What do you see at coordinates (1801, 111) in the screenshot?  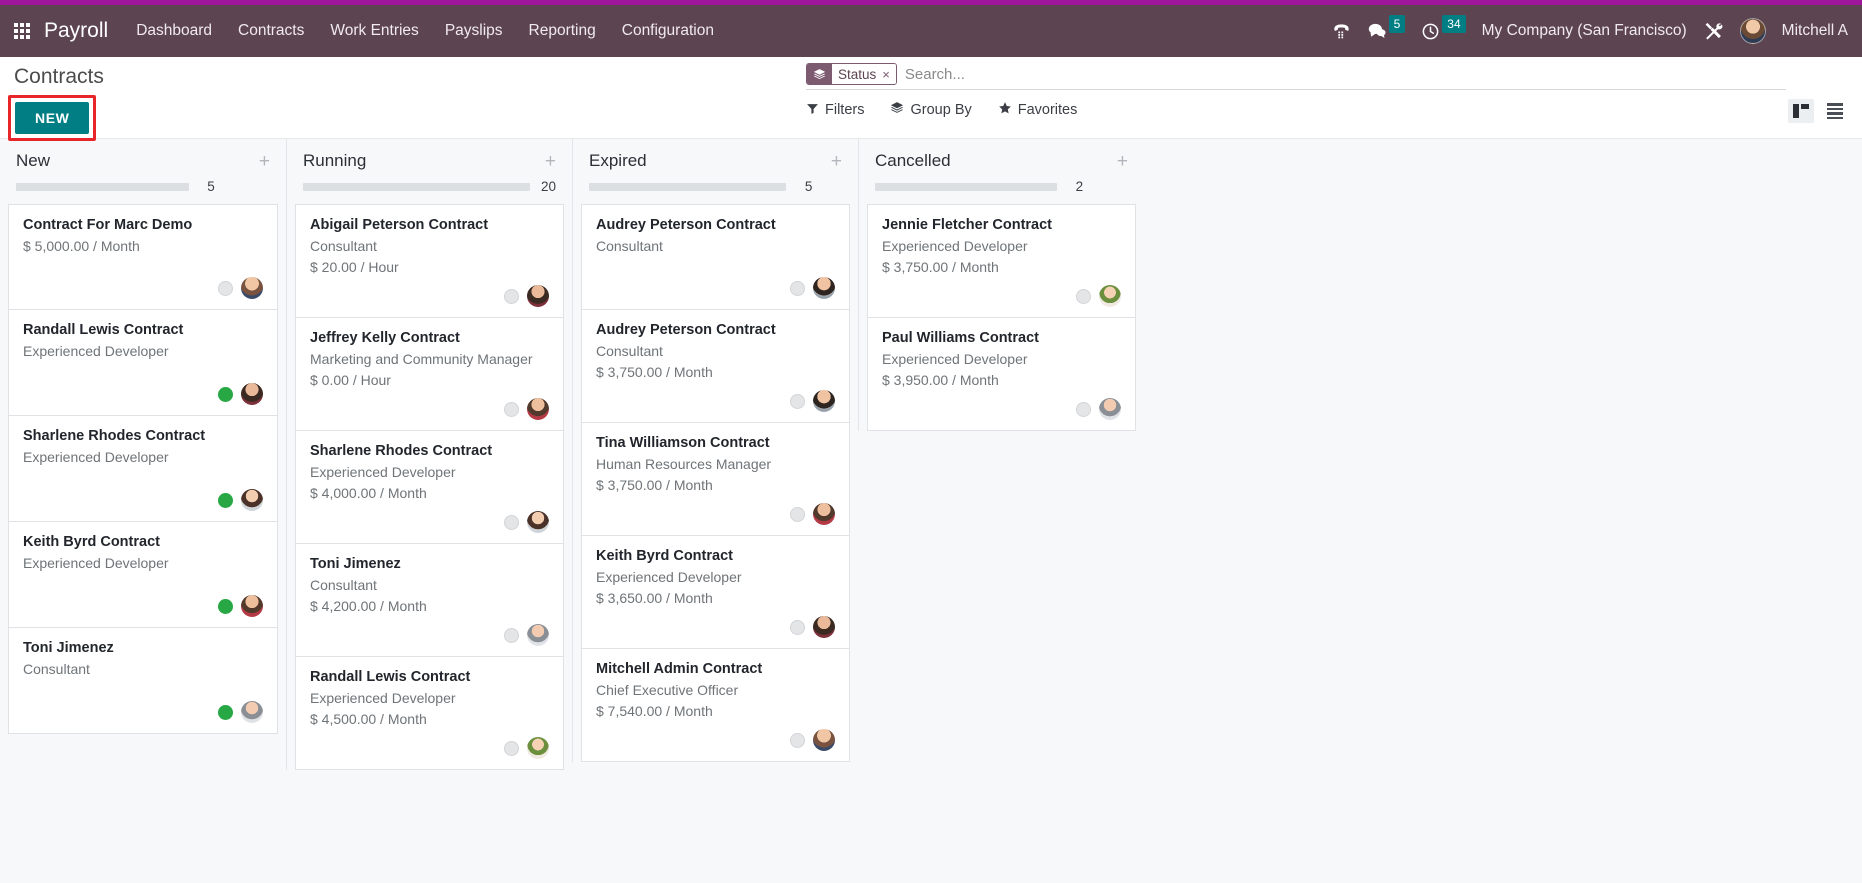 I see `kanban-view-icon` at bounding box center [1801, 111].